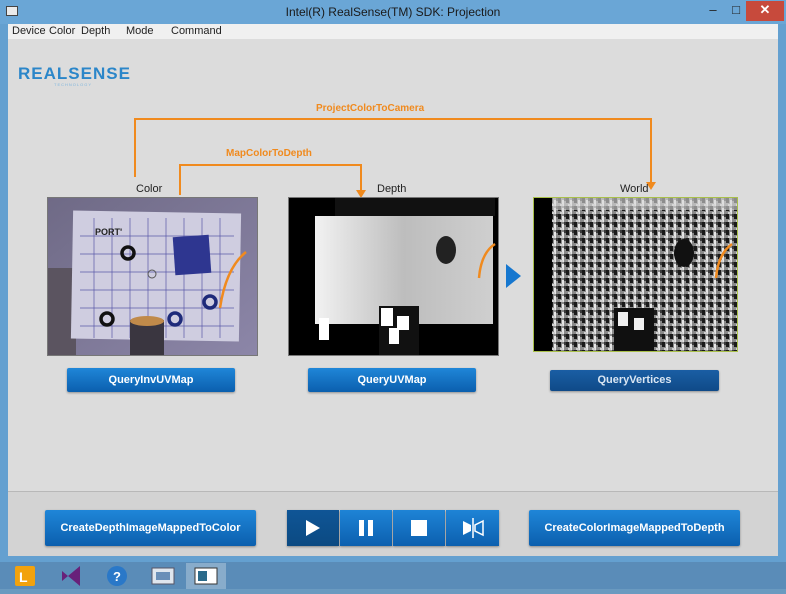  I want to click on color-image-panel: PORT', so click(152, 276).